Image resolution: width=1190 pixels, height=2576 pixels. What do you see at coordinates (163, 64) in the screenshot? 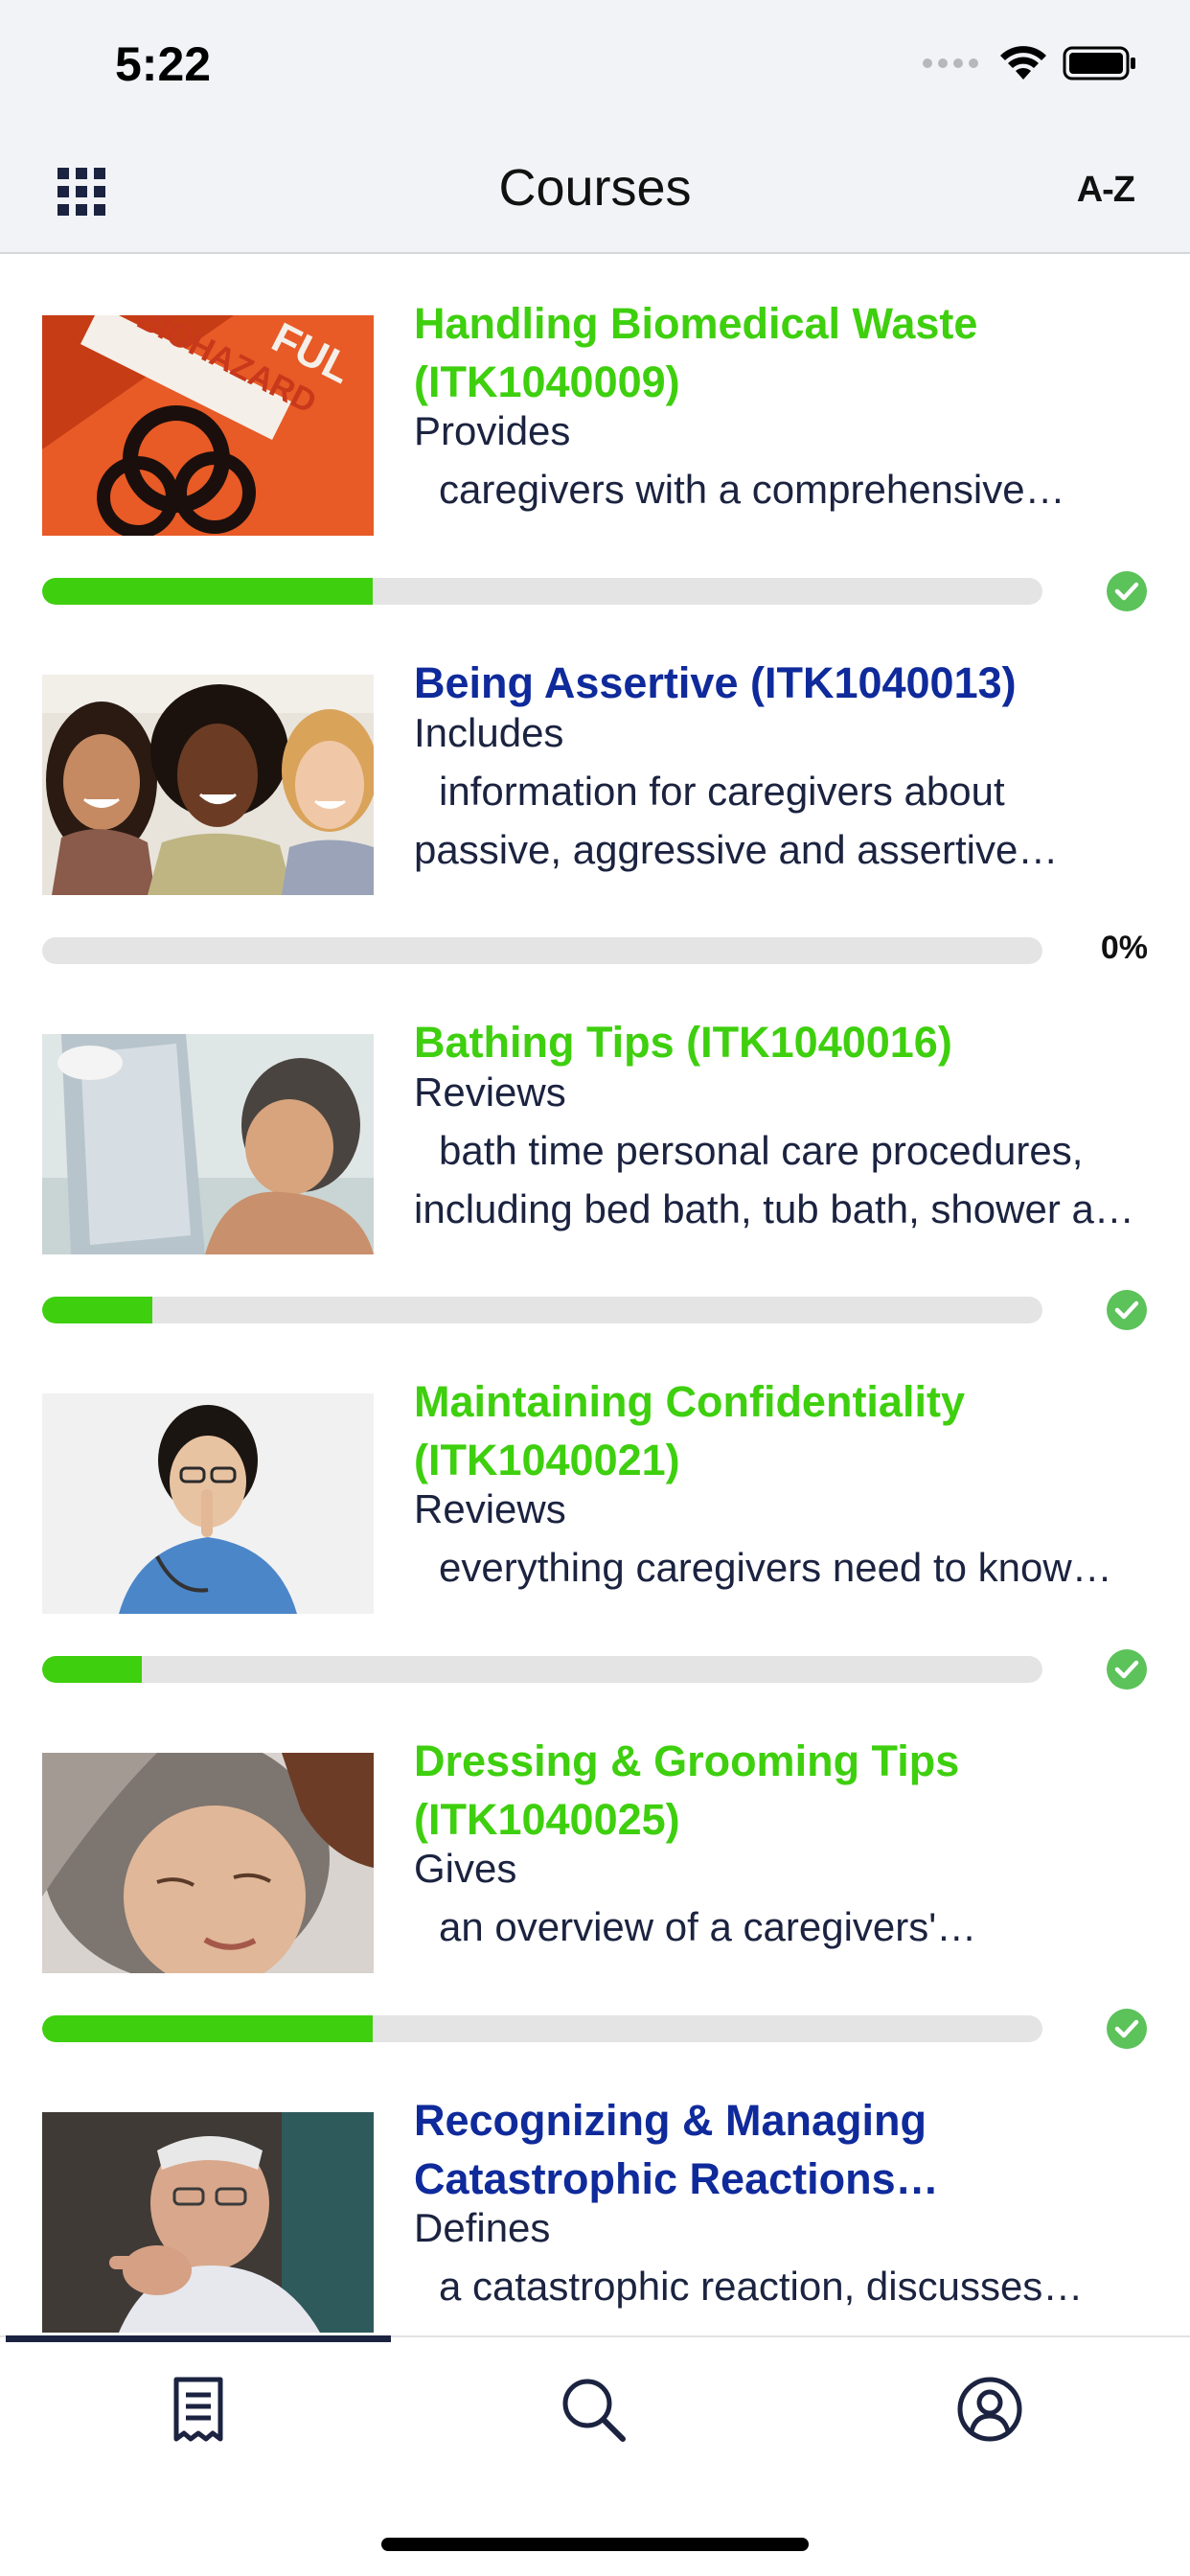
I see `status-time: 5:22` at bounding box center [163, 64].